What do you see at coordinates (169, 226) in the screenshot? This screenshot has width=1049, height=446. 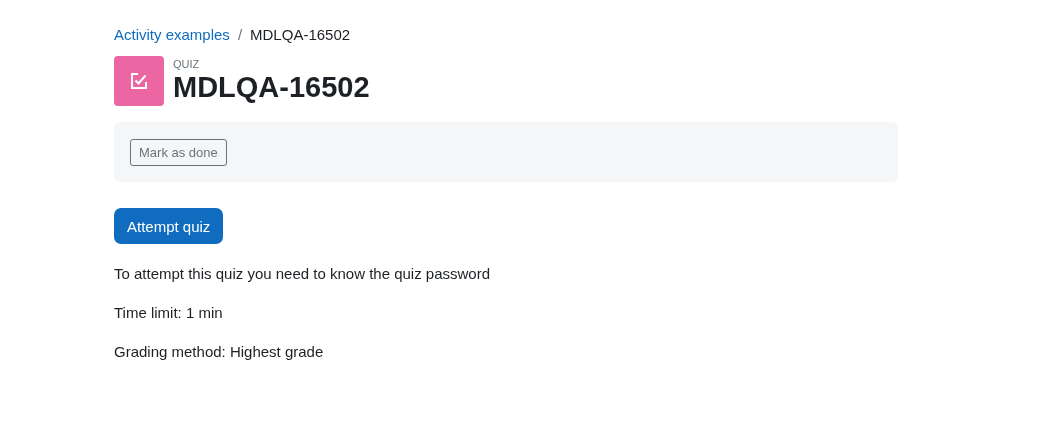 I see `attempt-quiz-button: Attempt quiz` at bounding box center [169, 226].